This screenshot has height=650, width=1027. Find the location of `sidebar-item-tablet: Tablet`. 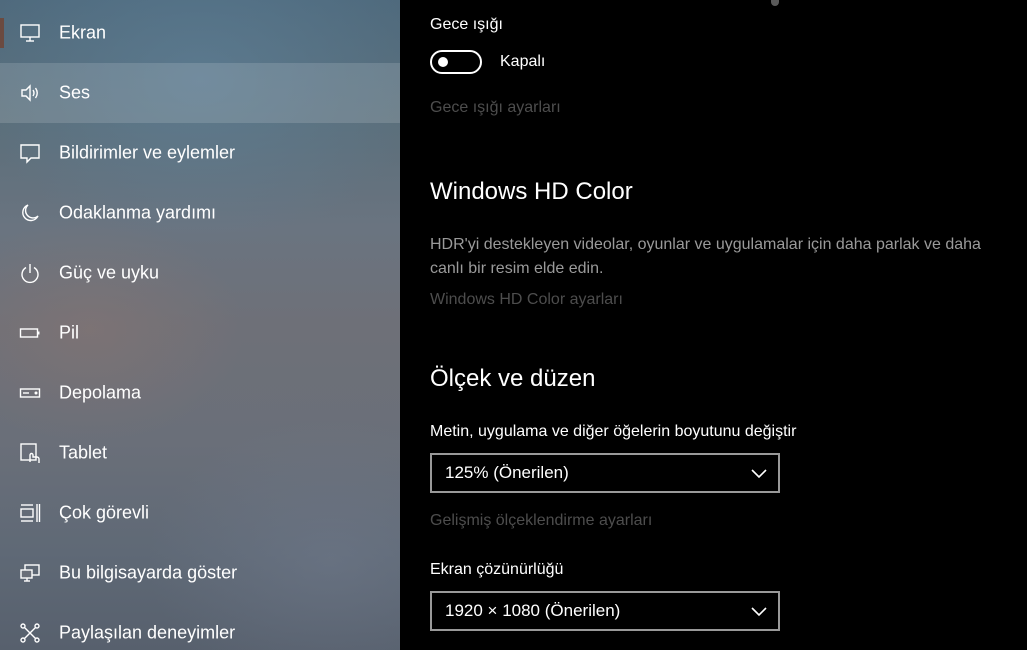

sidebar-item-tablet: Tablet is located at coordinates (200, 453).